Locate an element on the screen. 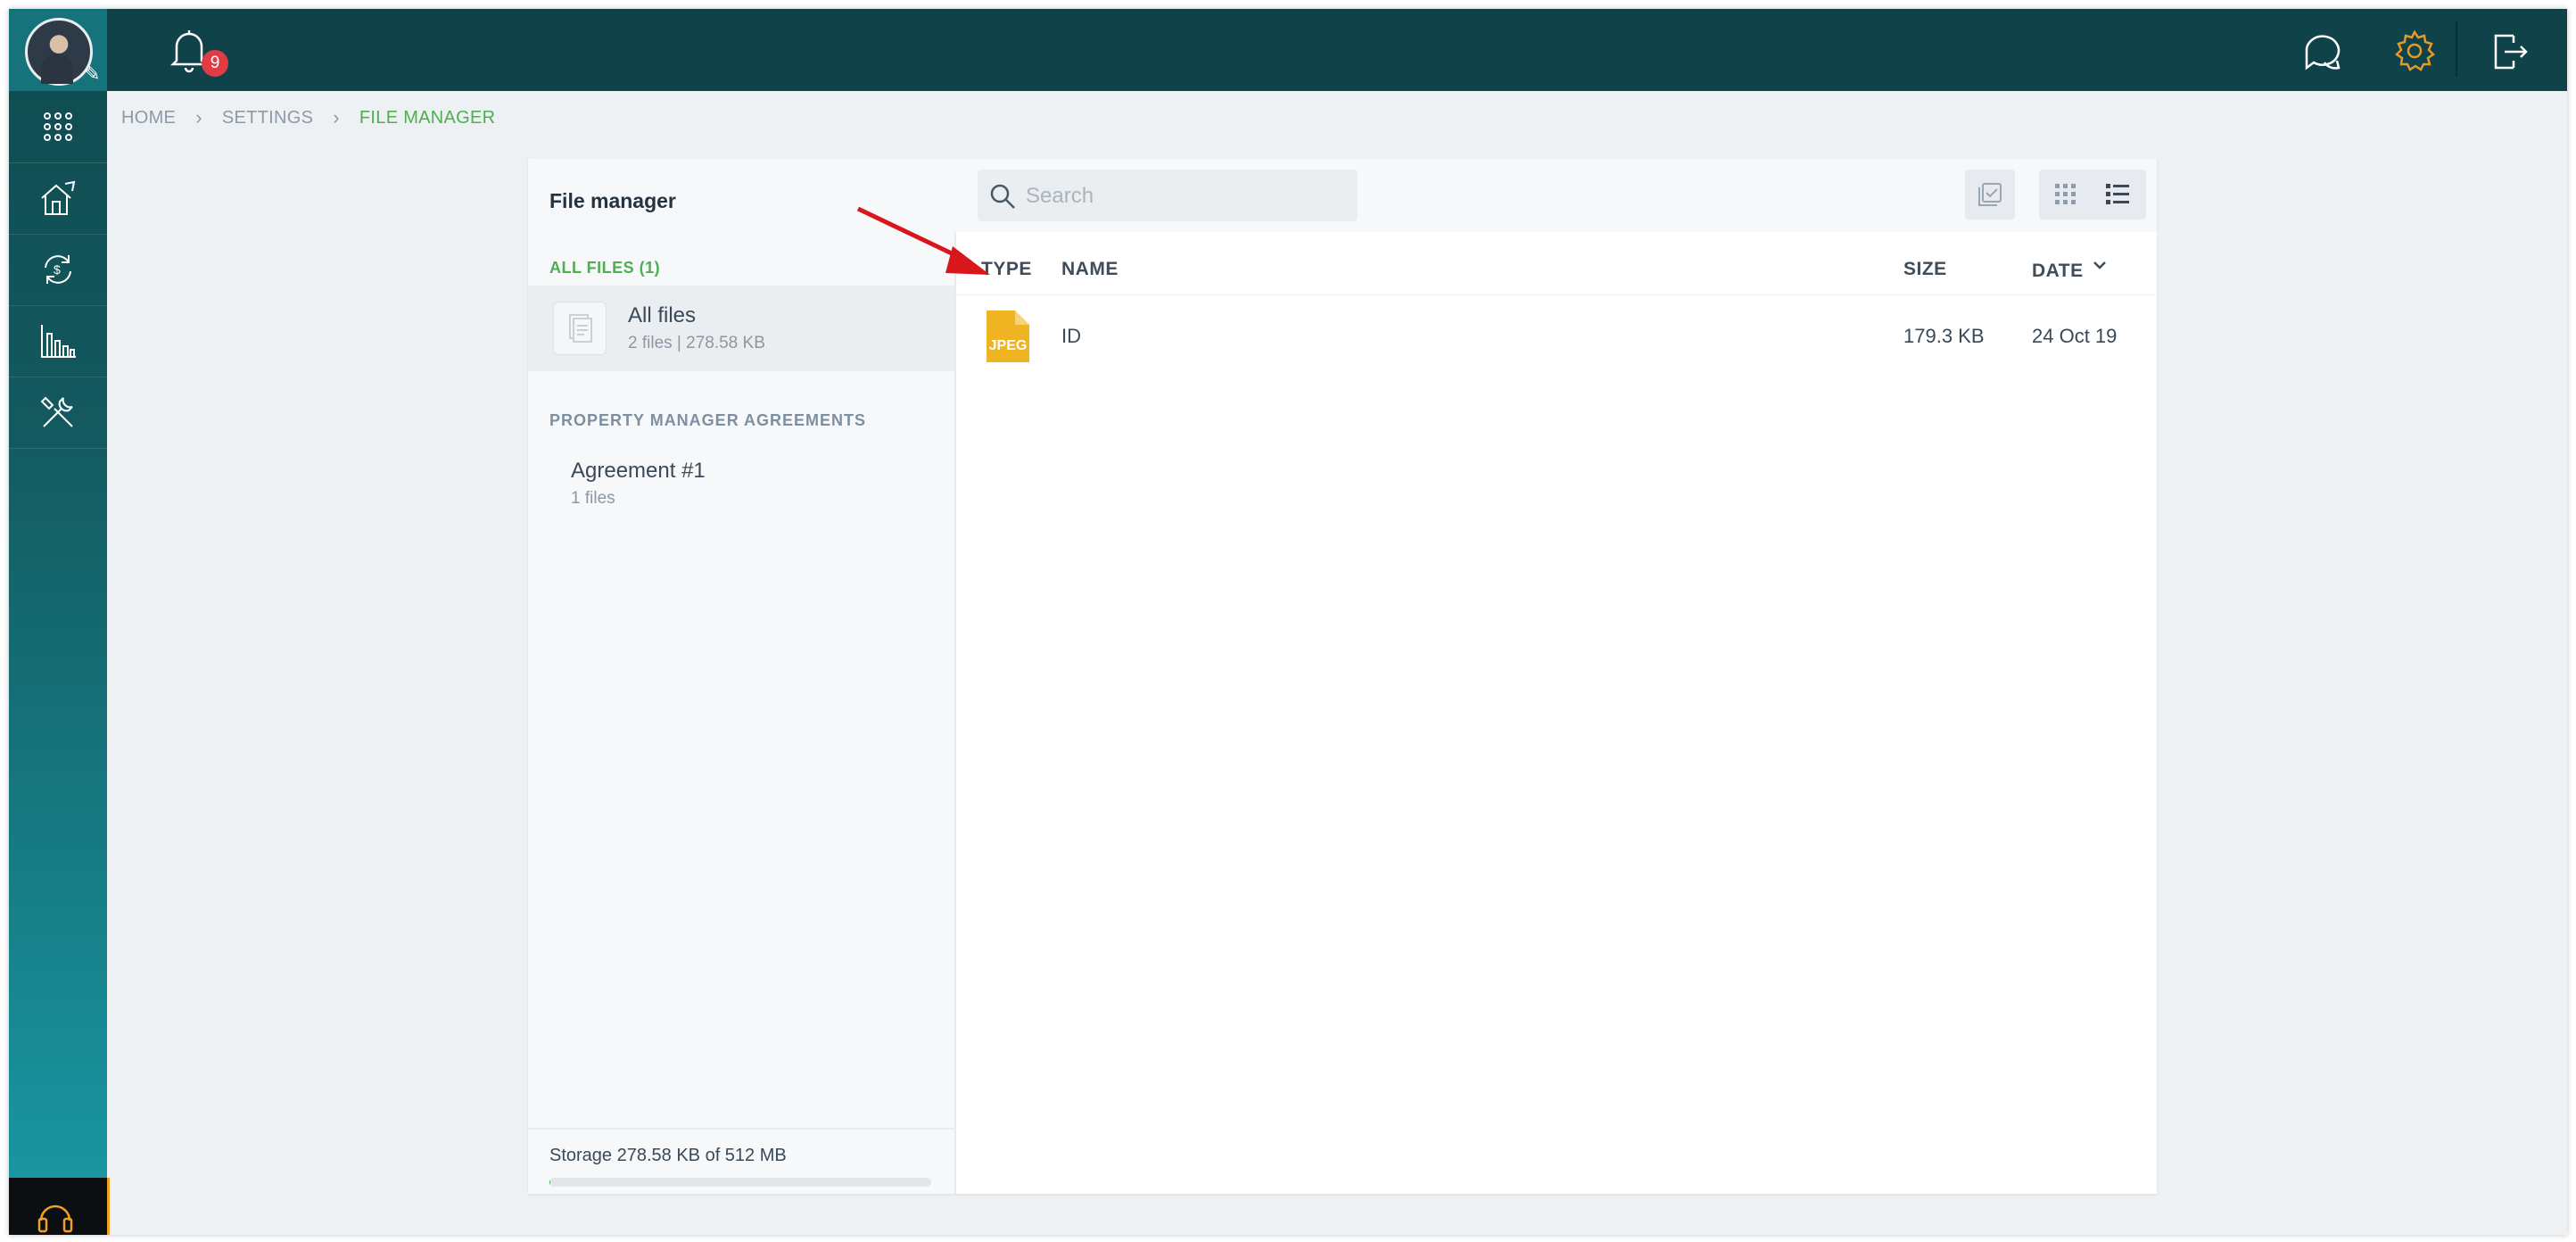 This screenshot has height=1242, width=2576. sidebar-item-settings is located at coordinates (58, 413).